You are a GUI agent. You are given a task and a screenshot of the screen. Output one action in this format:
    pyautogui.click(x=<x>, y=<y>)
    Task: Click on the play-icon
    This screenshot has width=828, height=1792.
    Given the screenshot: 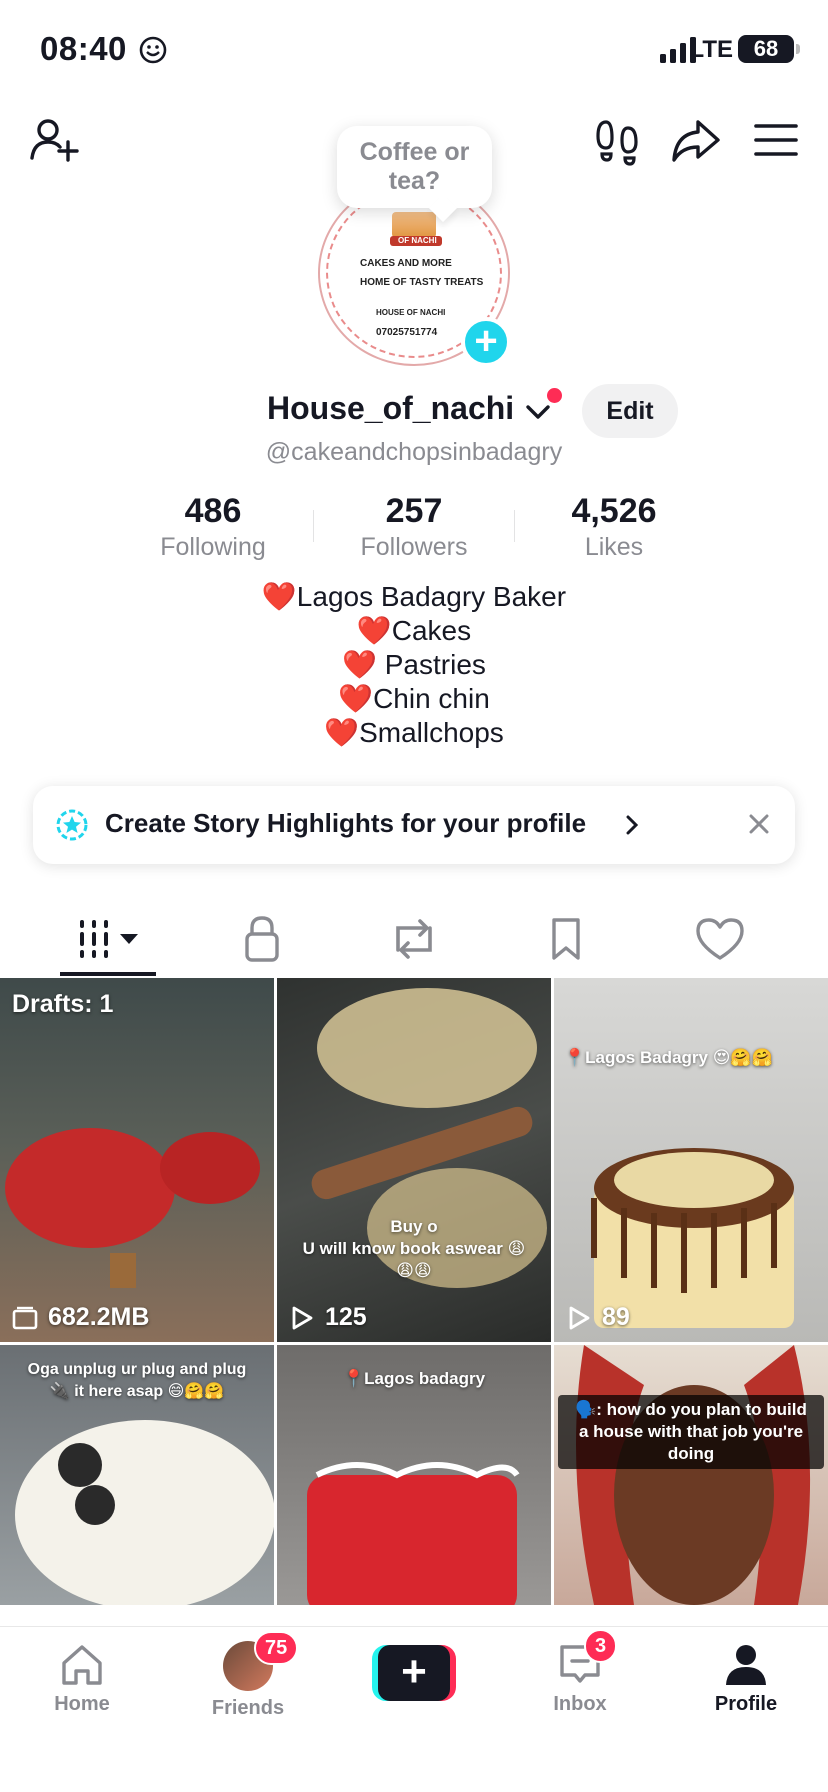 What is the action you would take?
    pyautogui.click(x=302, y=1318)
    